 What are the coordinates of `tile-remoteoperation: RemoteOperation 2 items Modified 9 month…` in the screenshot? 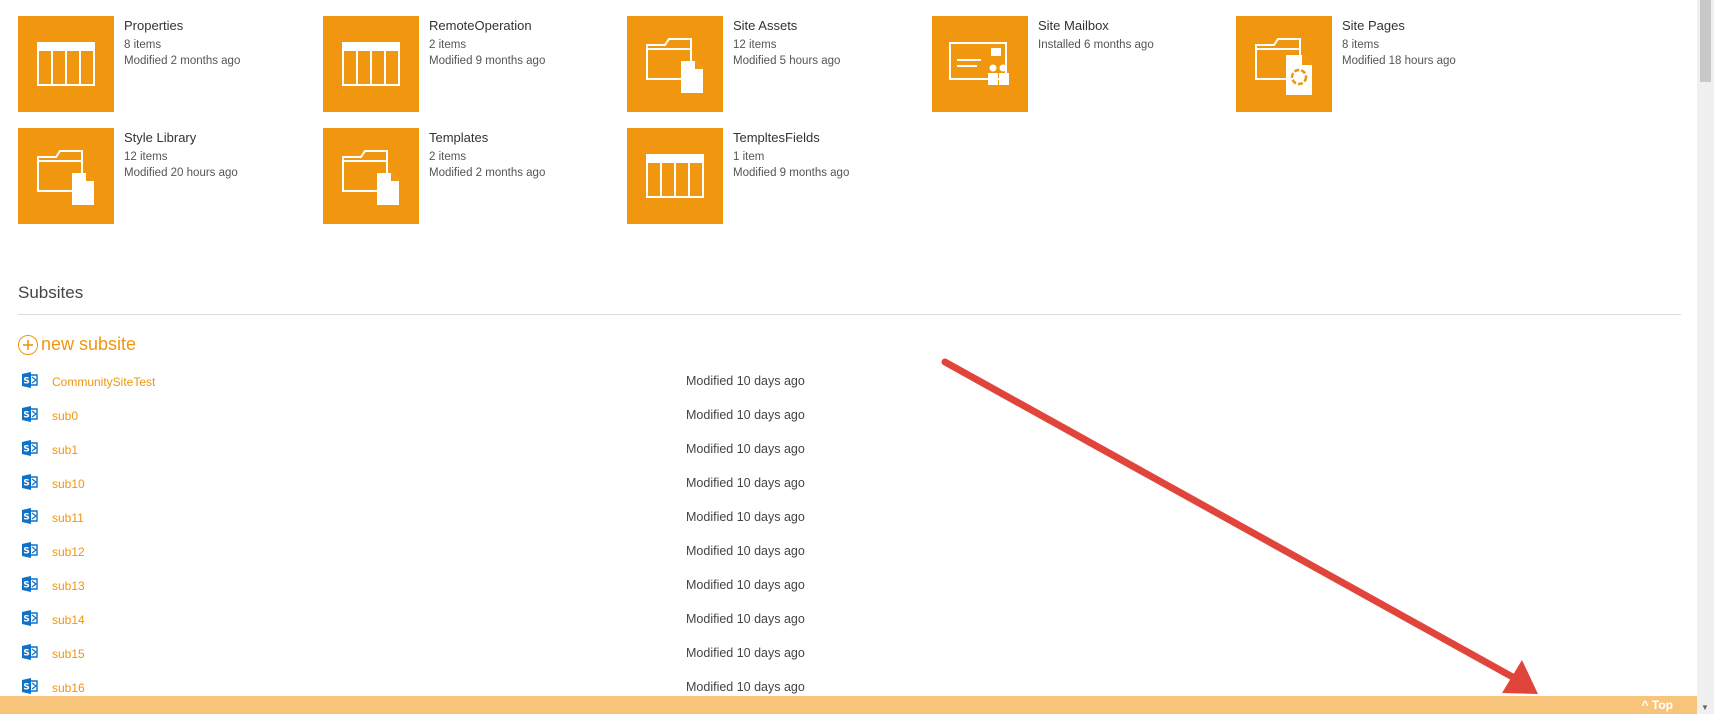 It's located at (473, 64).